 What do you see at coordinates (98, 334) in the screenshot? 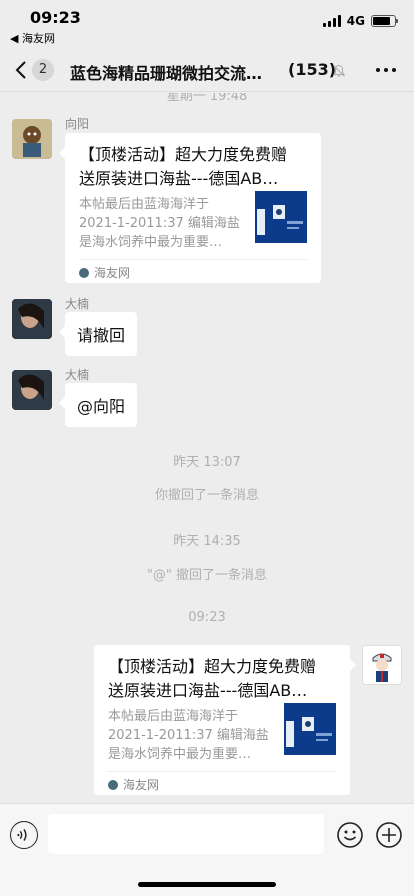
I see `text-message: 请撤回` at bounding box center [98, 334].